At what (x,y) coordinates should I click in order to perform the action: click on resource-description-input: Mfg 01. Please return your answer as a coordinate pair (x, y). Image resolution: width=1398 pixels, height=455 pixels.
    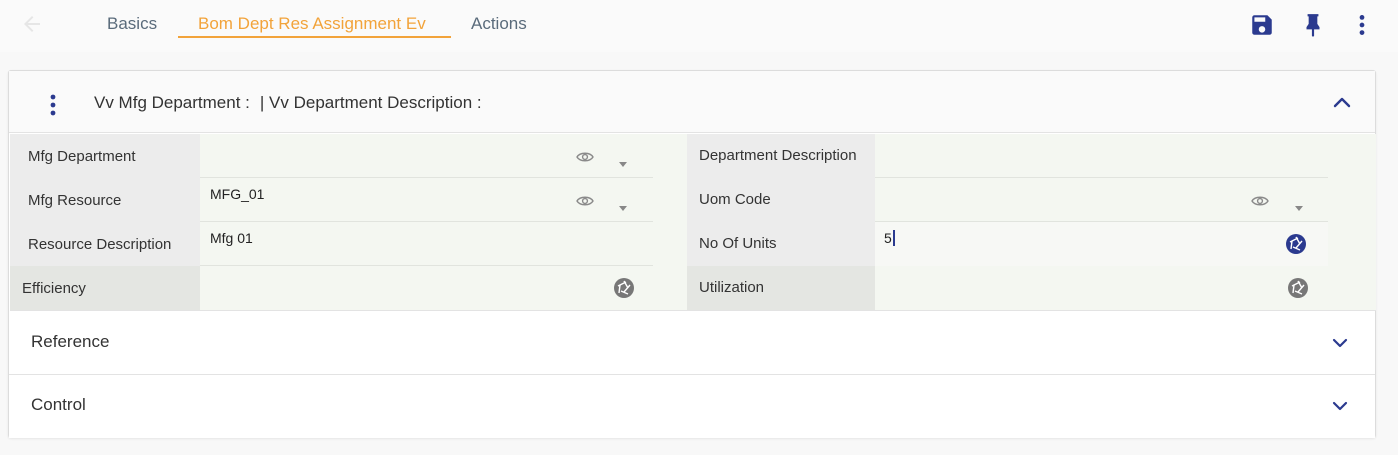
    Looking at the image, I should click on (426, 244).